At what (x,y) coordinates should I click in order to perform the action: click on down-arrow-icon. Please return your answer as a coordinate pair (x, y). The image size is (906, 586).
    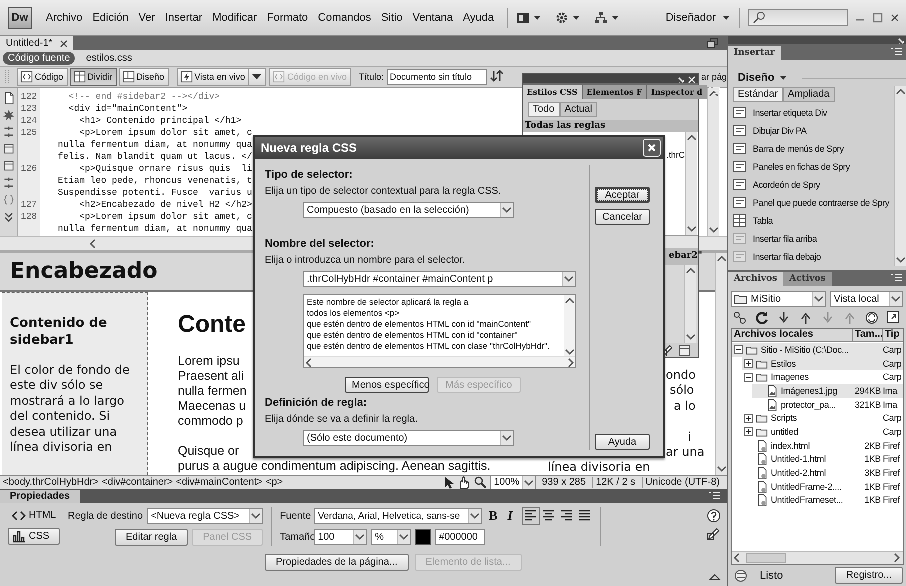
    Looking at the image, I should click on (784, 318).